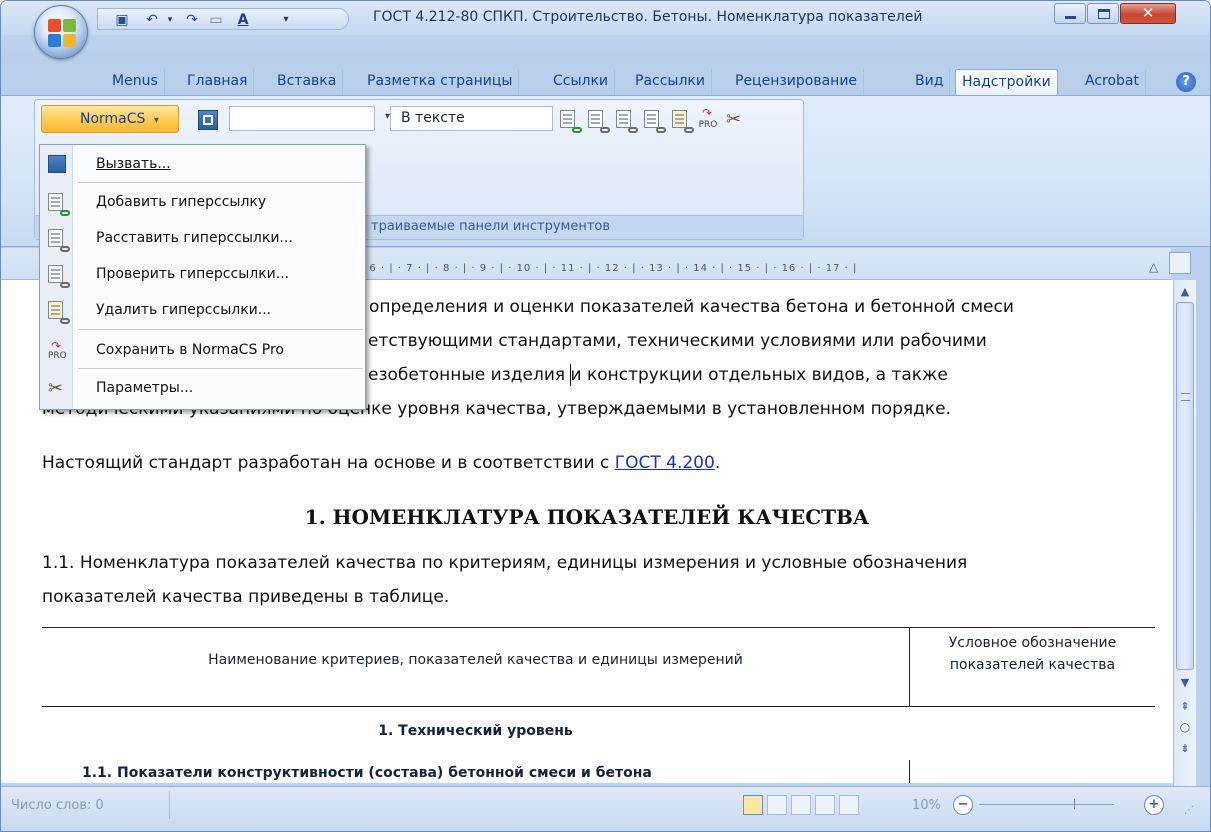 This screenshot has height=832, width=1211. Describe the element at coordinates (440, 82) in the screenshot. I see `tab-page-layout: Разметка страницы` at that location.